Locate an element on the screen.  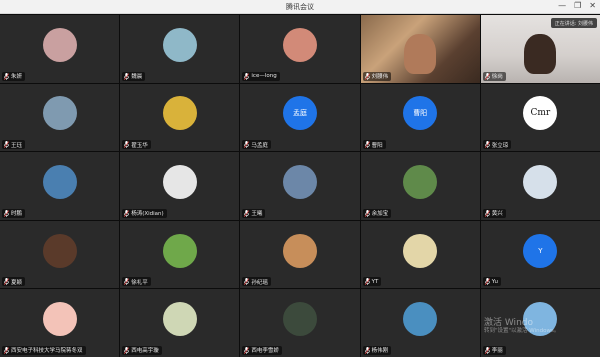
participant-name: 李丽 is located at coordinates (497, 351).